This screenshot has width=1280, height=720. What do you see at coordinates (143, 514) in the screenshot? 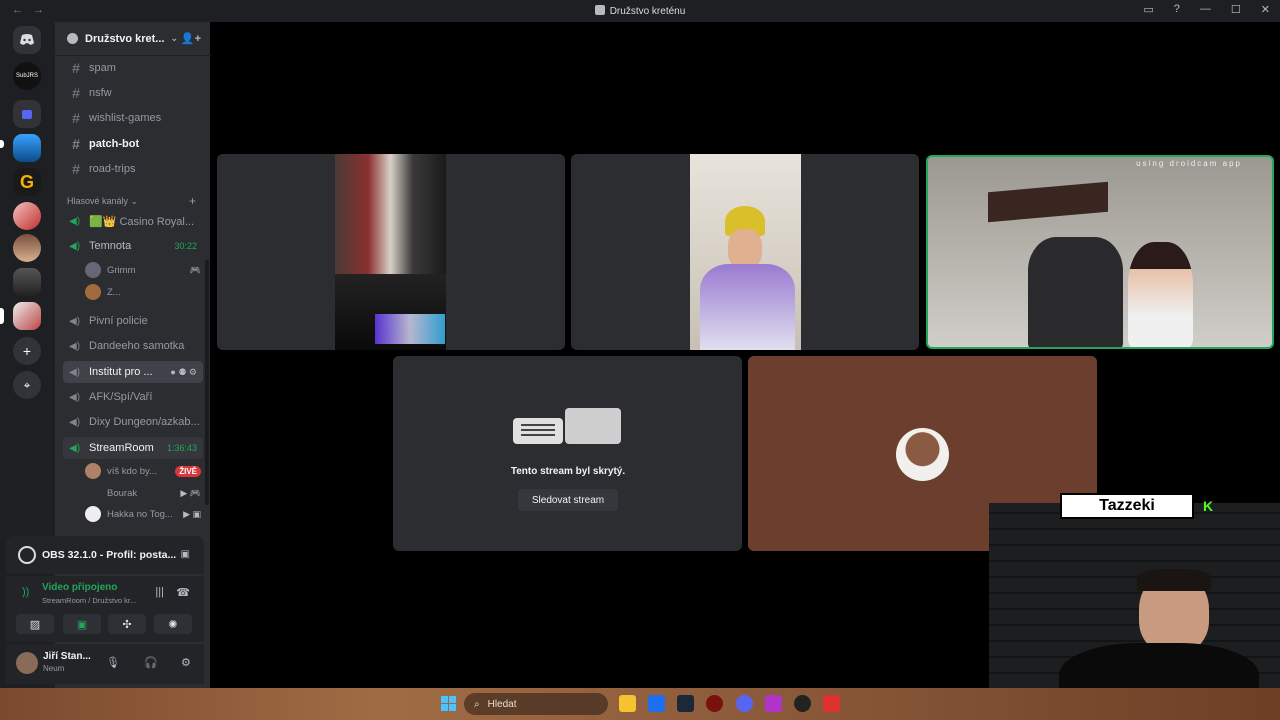
I see `voice-user: Hakka no Tog... ▶ ▣` at bounding box center [143, 514].